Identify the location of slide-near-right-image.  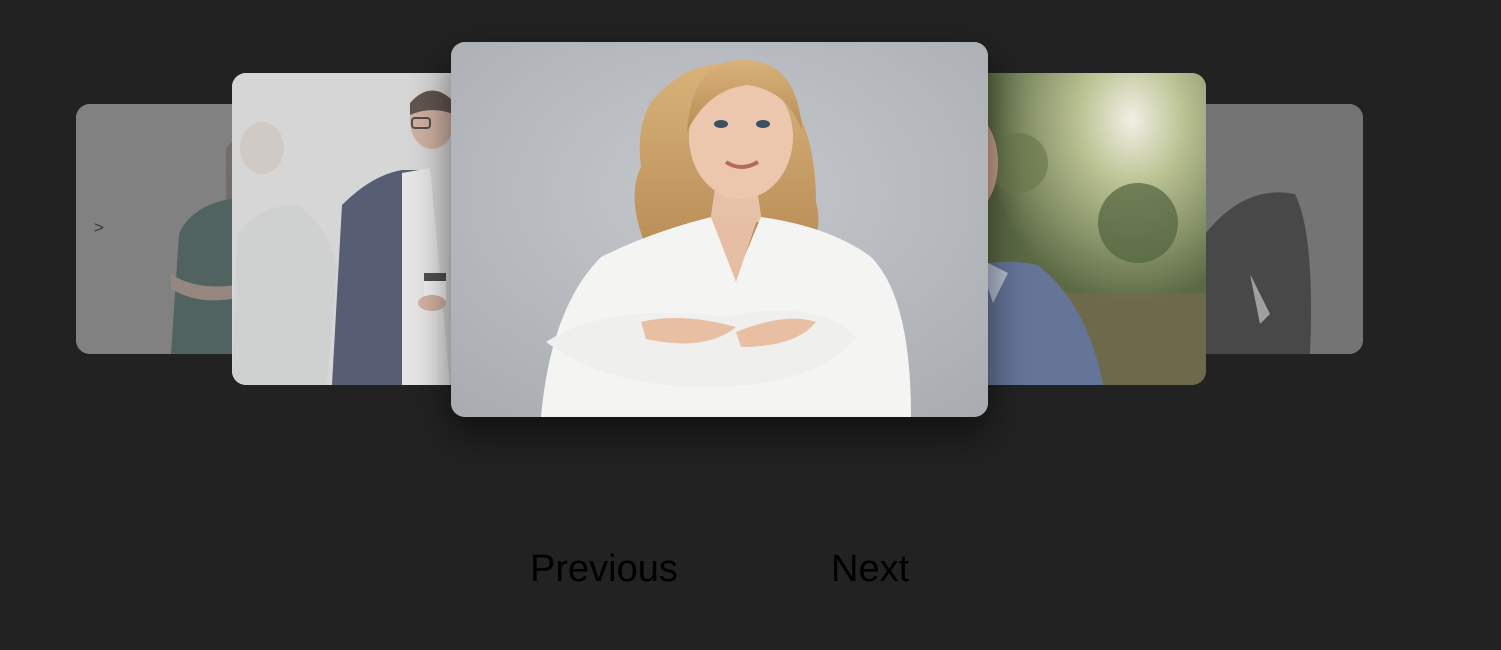
(1082, 229).